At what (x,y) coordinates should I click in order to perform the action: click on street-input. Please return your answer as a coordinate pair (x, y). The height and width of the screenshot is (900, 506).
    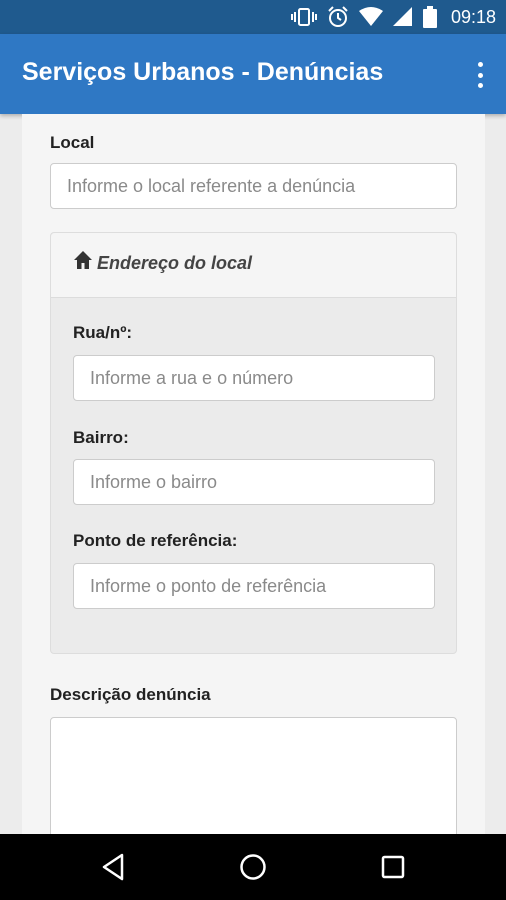
    Looking at the image, I should click on (254, 378).